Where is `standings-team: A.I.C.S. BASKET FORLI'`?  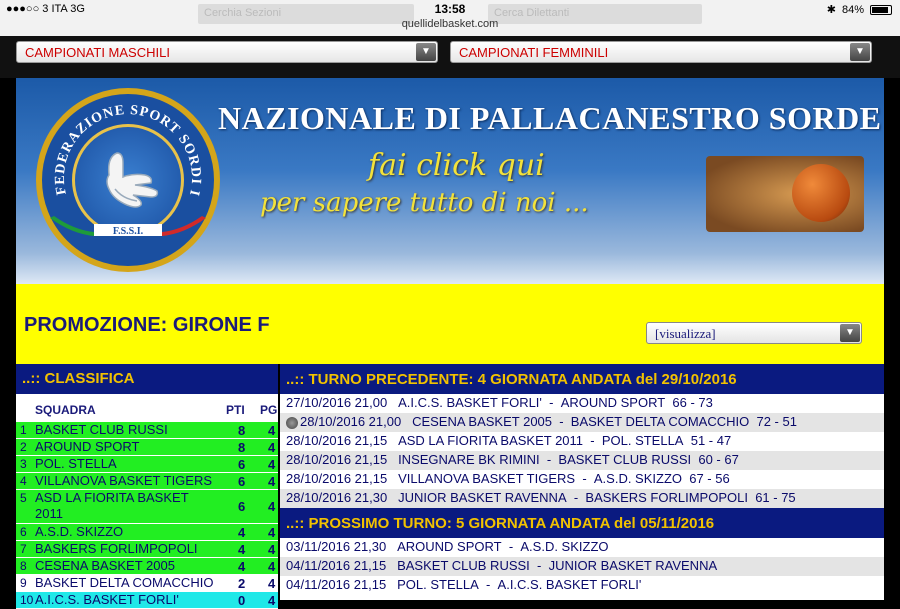 standings-team: A.I.C.S. BASKET FORLI' is located at coordinates (107, 599).